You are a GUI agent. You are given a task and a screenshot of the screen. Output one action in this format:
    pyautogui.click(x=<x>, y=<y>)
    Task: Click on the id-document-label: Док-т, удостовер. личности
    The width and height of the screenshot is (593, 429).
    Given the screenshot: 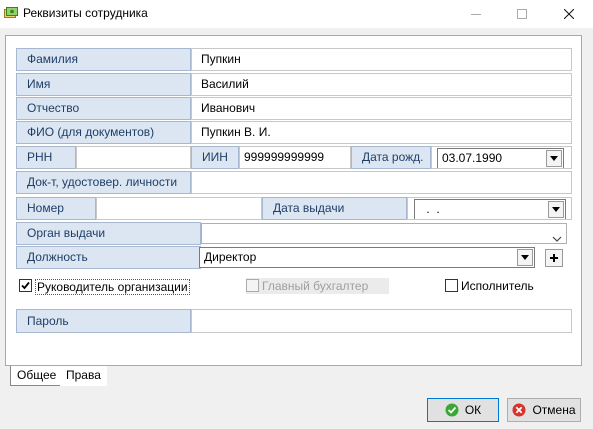 What is the action you would take?
    pyautogui.click(x=103, y=182)
    